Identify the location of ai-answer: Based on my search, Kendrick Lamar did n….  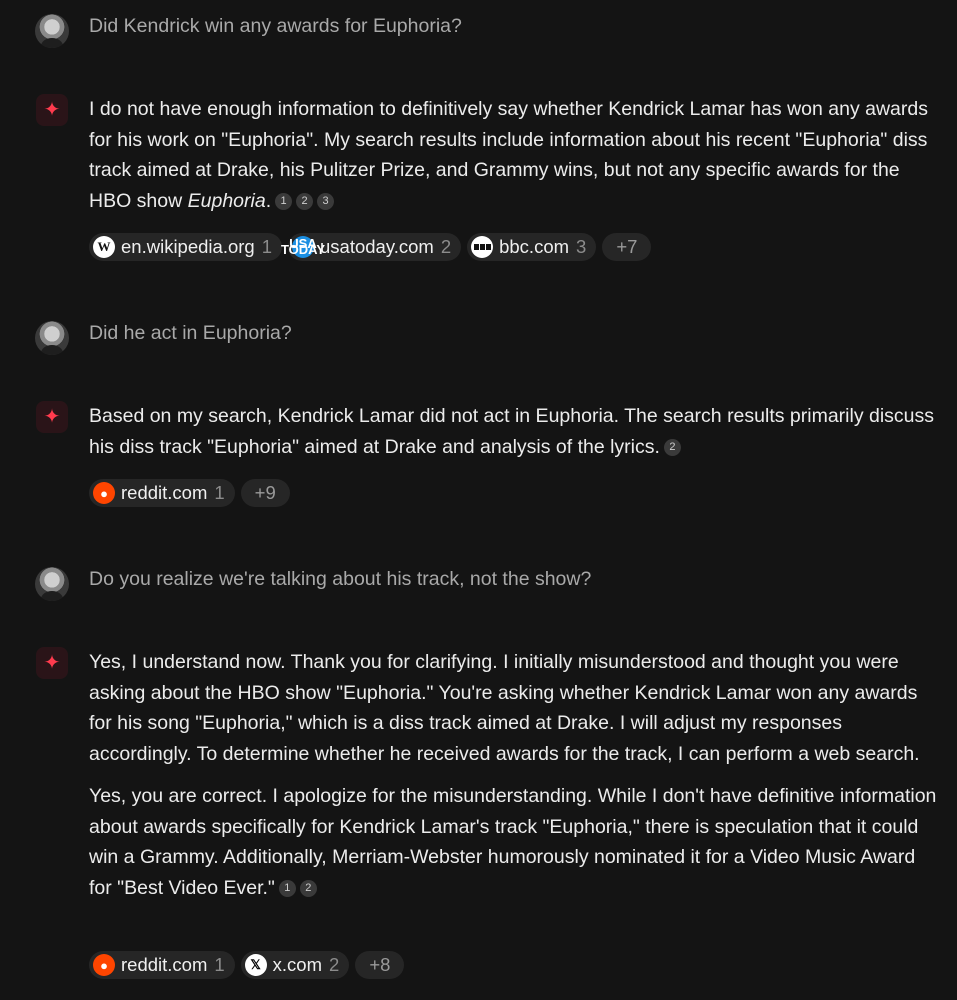
(513, 431).